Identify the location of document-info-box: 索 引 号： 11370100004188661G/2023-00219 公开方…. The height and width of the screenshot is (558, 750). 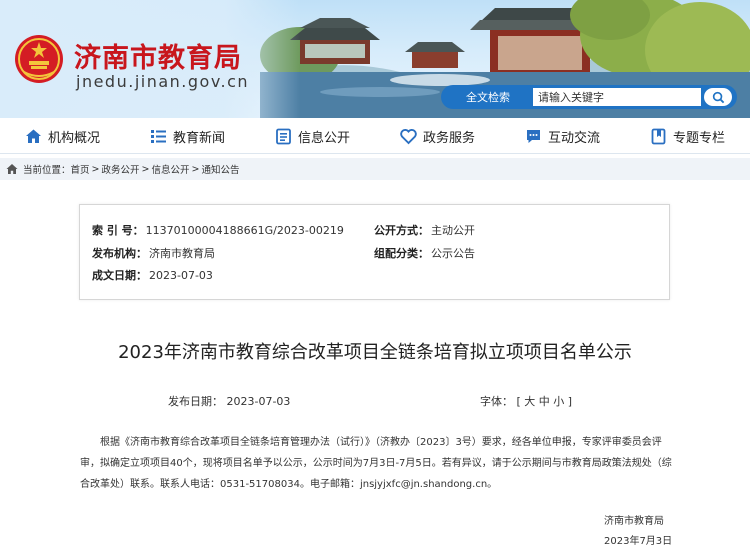
(374, 252).